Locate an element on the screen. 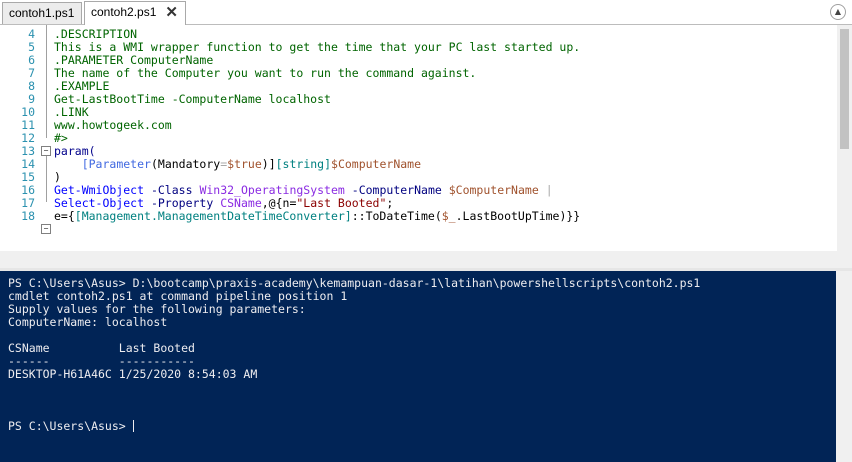 The width and height of the screenshot is (852, 462). code-line: .PARAMETER ComputerName is located at coordinates (134, 60).